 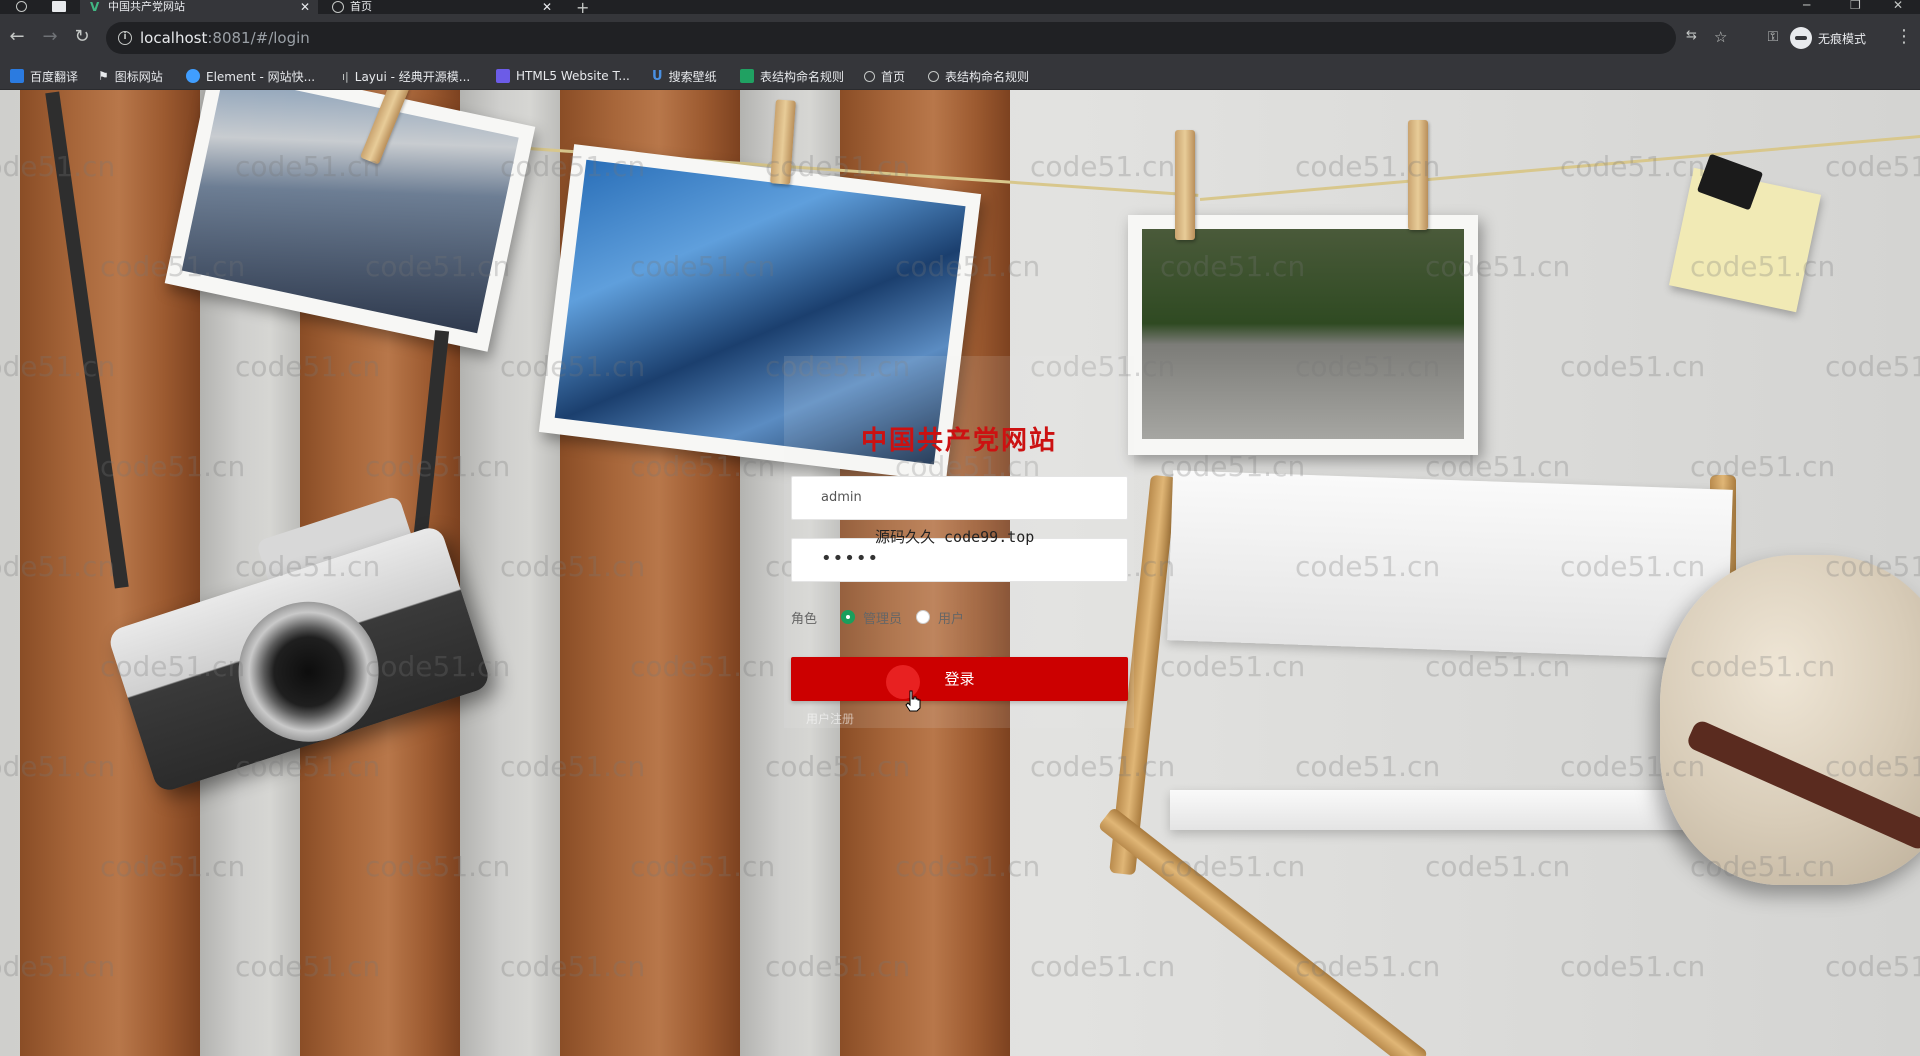 What do you see at coordinates (1806, 5) in the screenshot?
I see `minimize-icon: ─` at bounding box center [1806, 5].